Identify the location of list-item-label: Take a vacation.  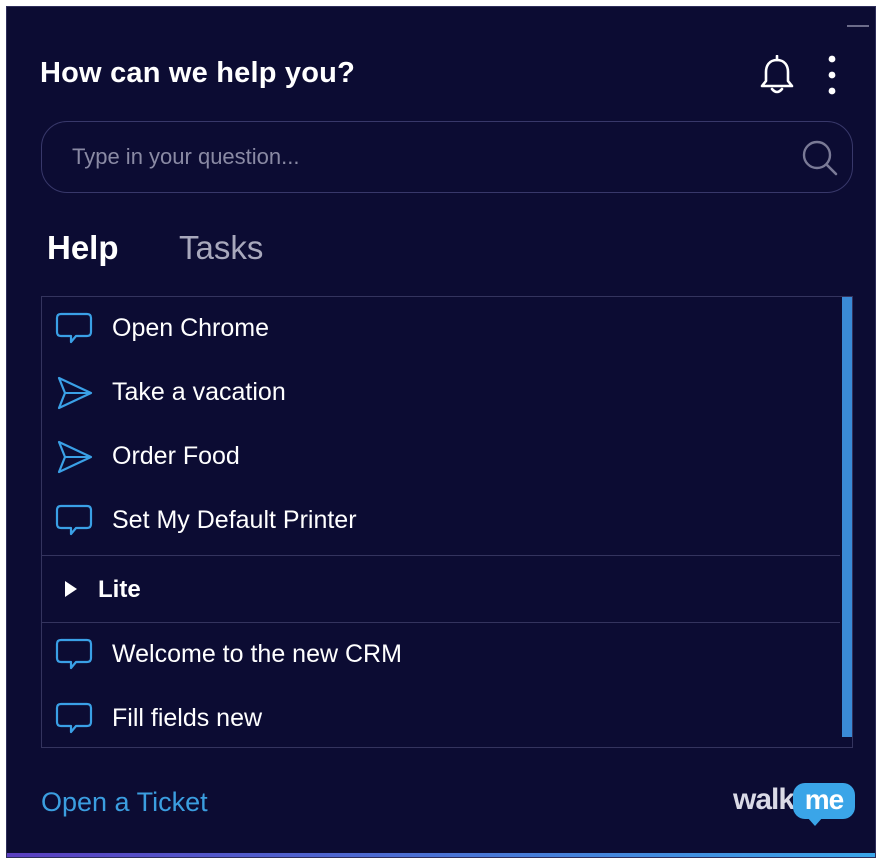
(199, 392).